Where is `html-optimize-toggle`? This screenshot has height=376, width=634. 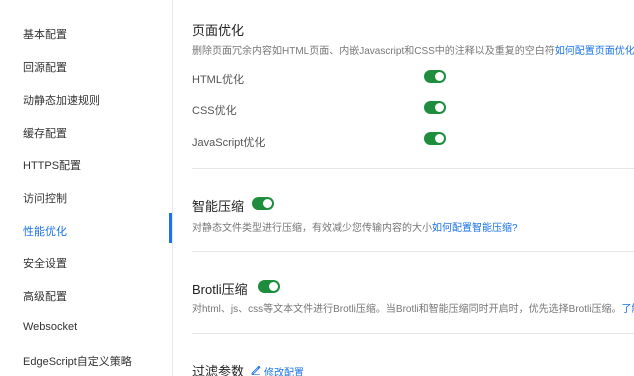
html-optimize-toggle is located at coordinates (435, 76).